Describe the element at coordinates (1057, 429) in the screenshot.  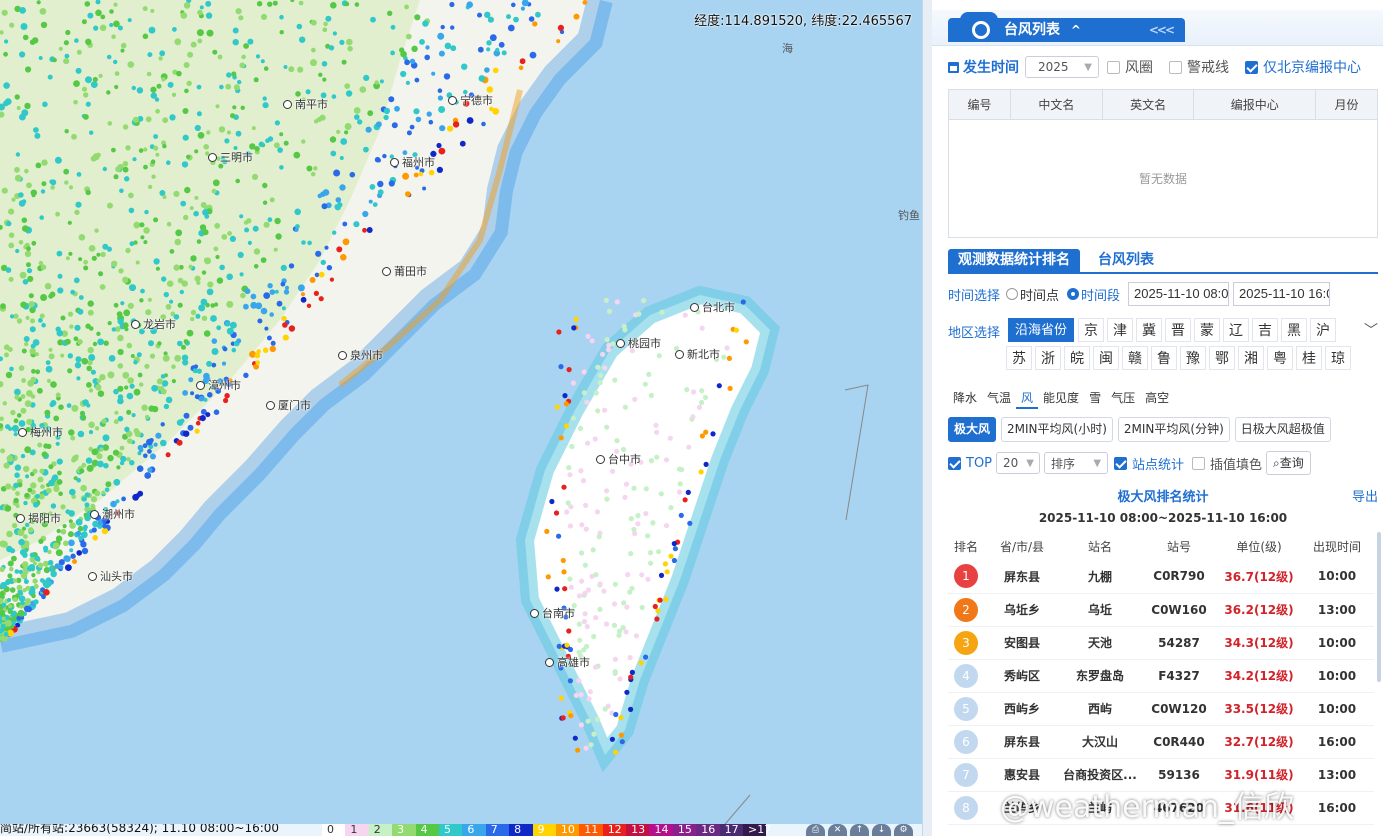
I see `subtab-2min-hourly: 2MIN平均风(小时)` at that location.